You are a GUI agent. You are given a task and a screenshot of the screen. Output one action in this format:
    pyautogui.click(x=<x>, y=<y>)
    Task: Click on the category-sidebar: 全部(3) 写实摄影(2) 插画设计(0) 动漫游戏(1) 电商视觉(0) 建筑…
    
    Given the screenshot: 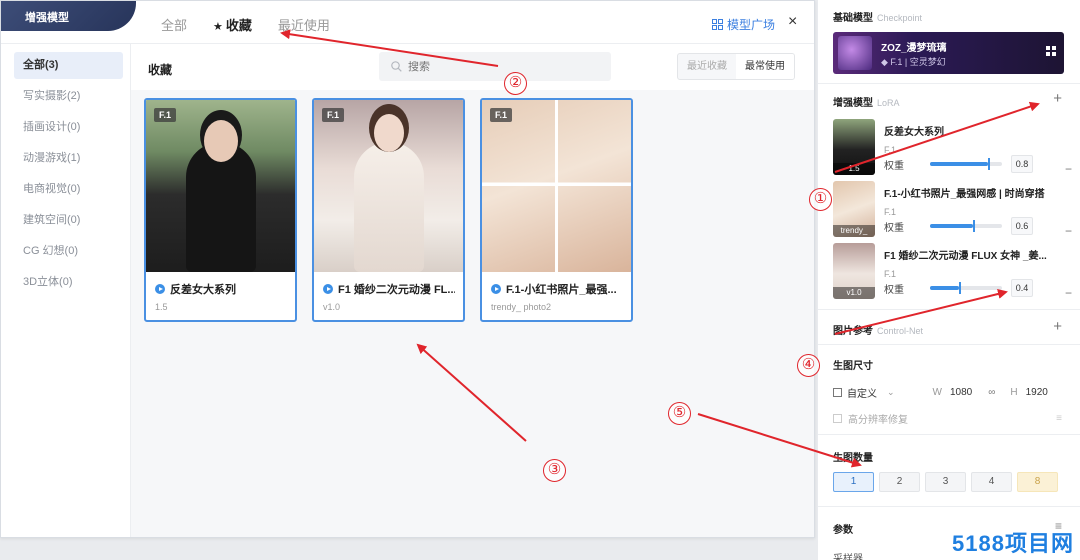 What is the action you would take?
    pyautogui.click(x=66, y=290)
    